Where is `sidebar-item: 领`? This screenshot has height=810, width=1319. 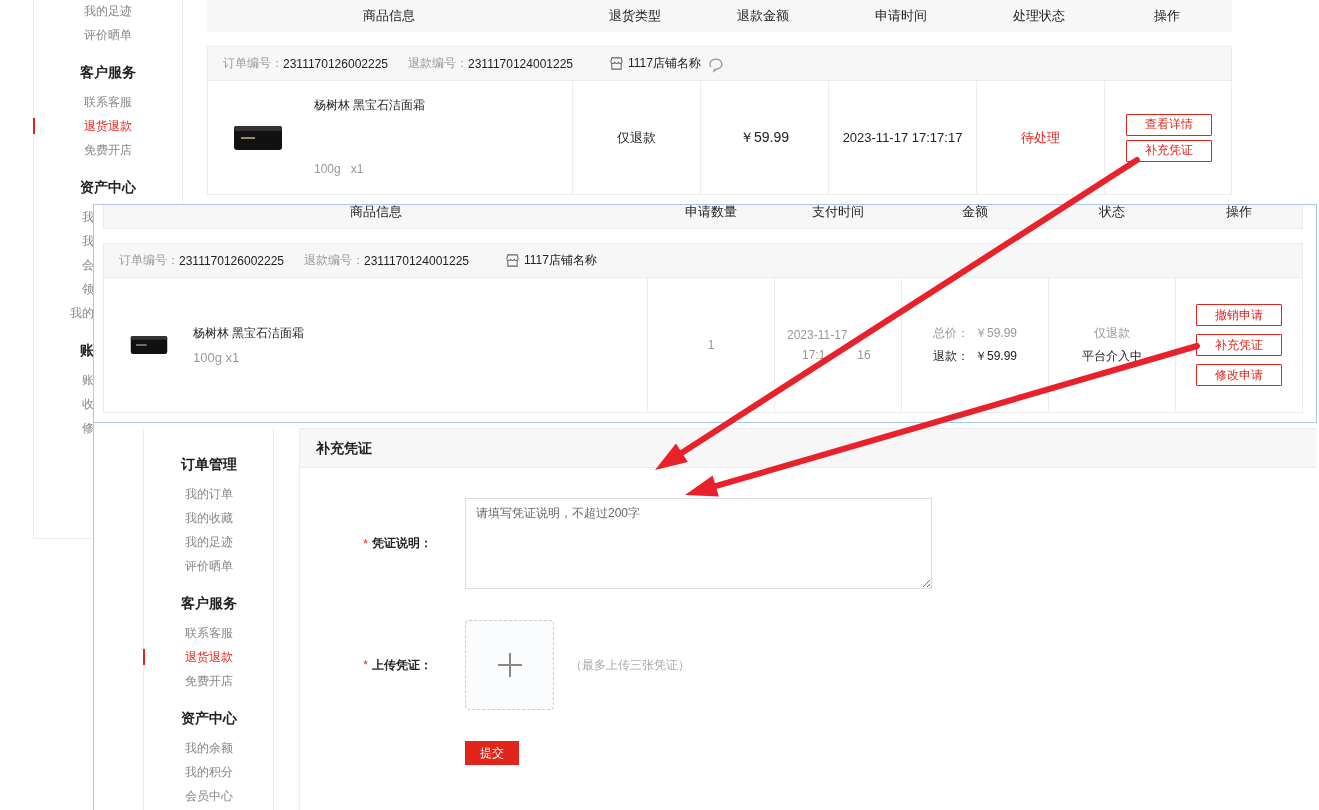
sidebar-item: 领 is located at coordinates (88, 289).